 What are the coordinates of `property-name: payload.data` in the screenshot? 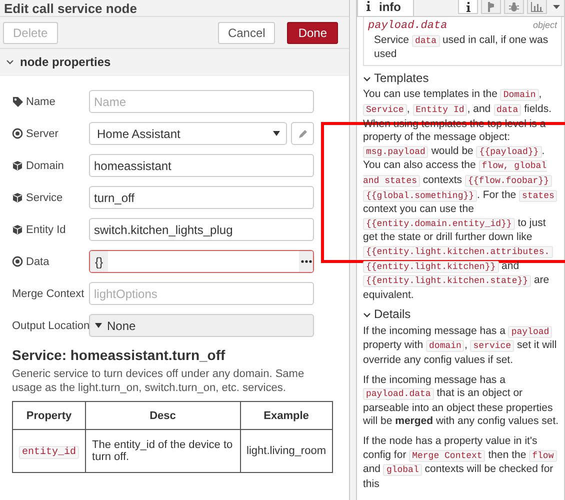 It's located at (408, 27).